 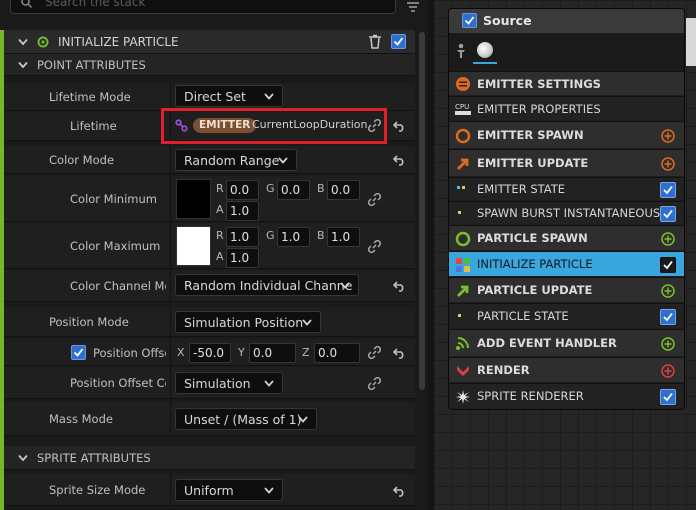 I want to click on dropdown-value: Uniform, so click(x=209, y=490).